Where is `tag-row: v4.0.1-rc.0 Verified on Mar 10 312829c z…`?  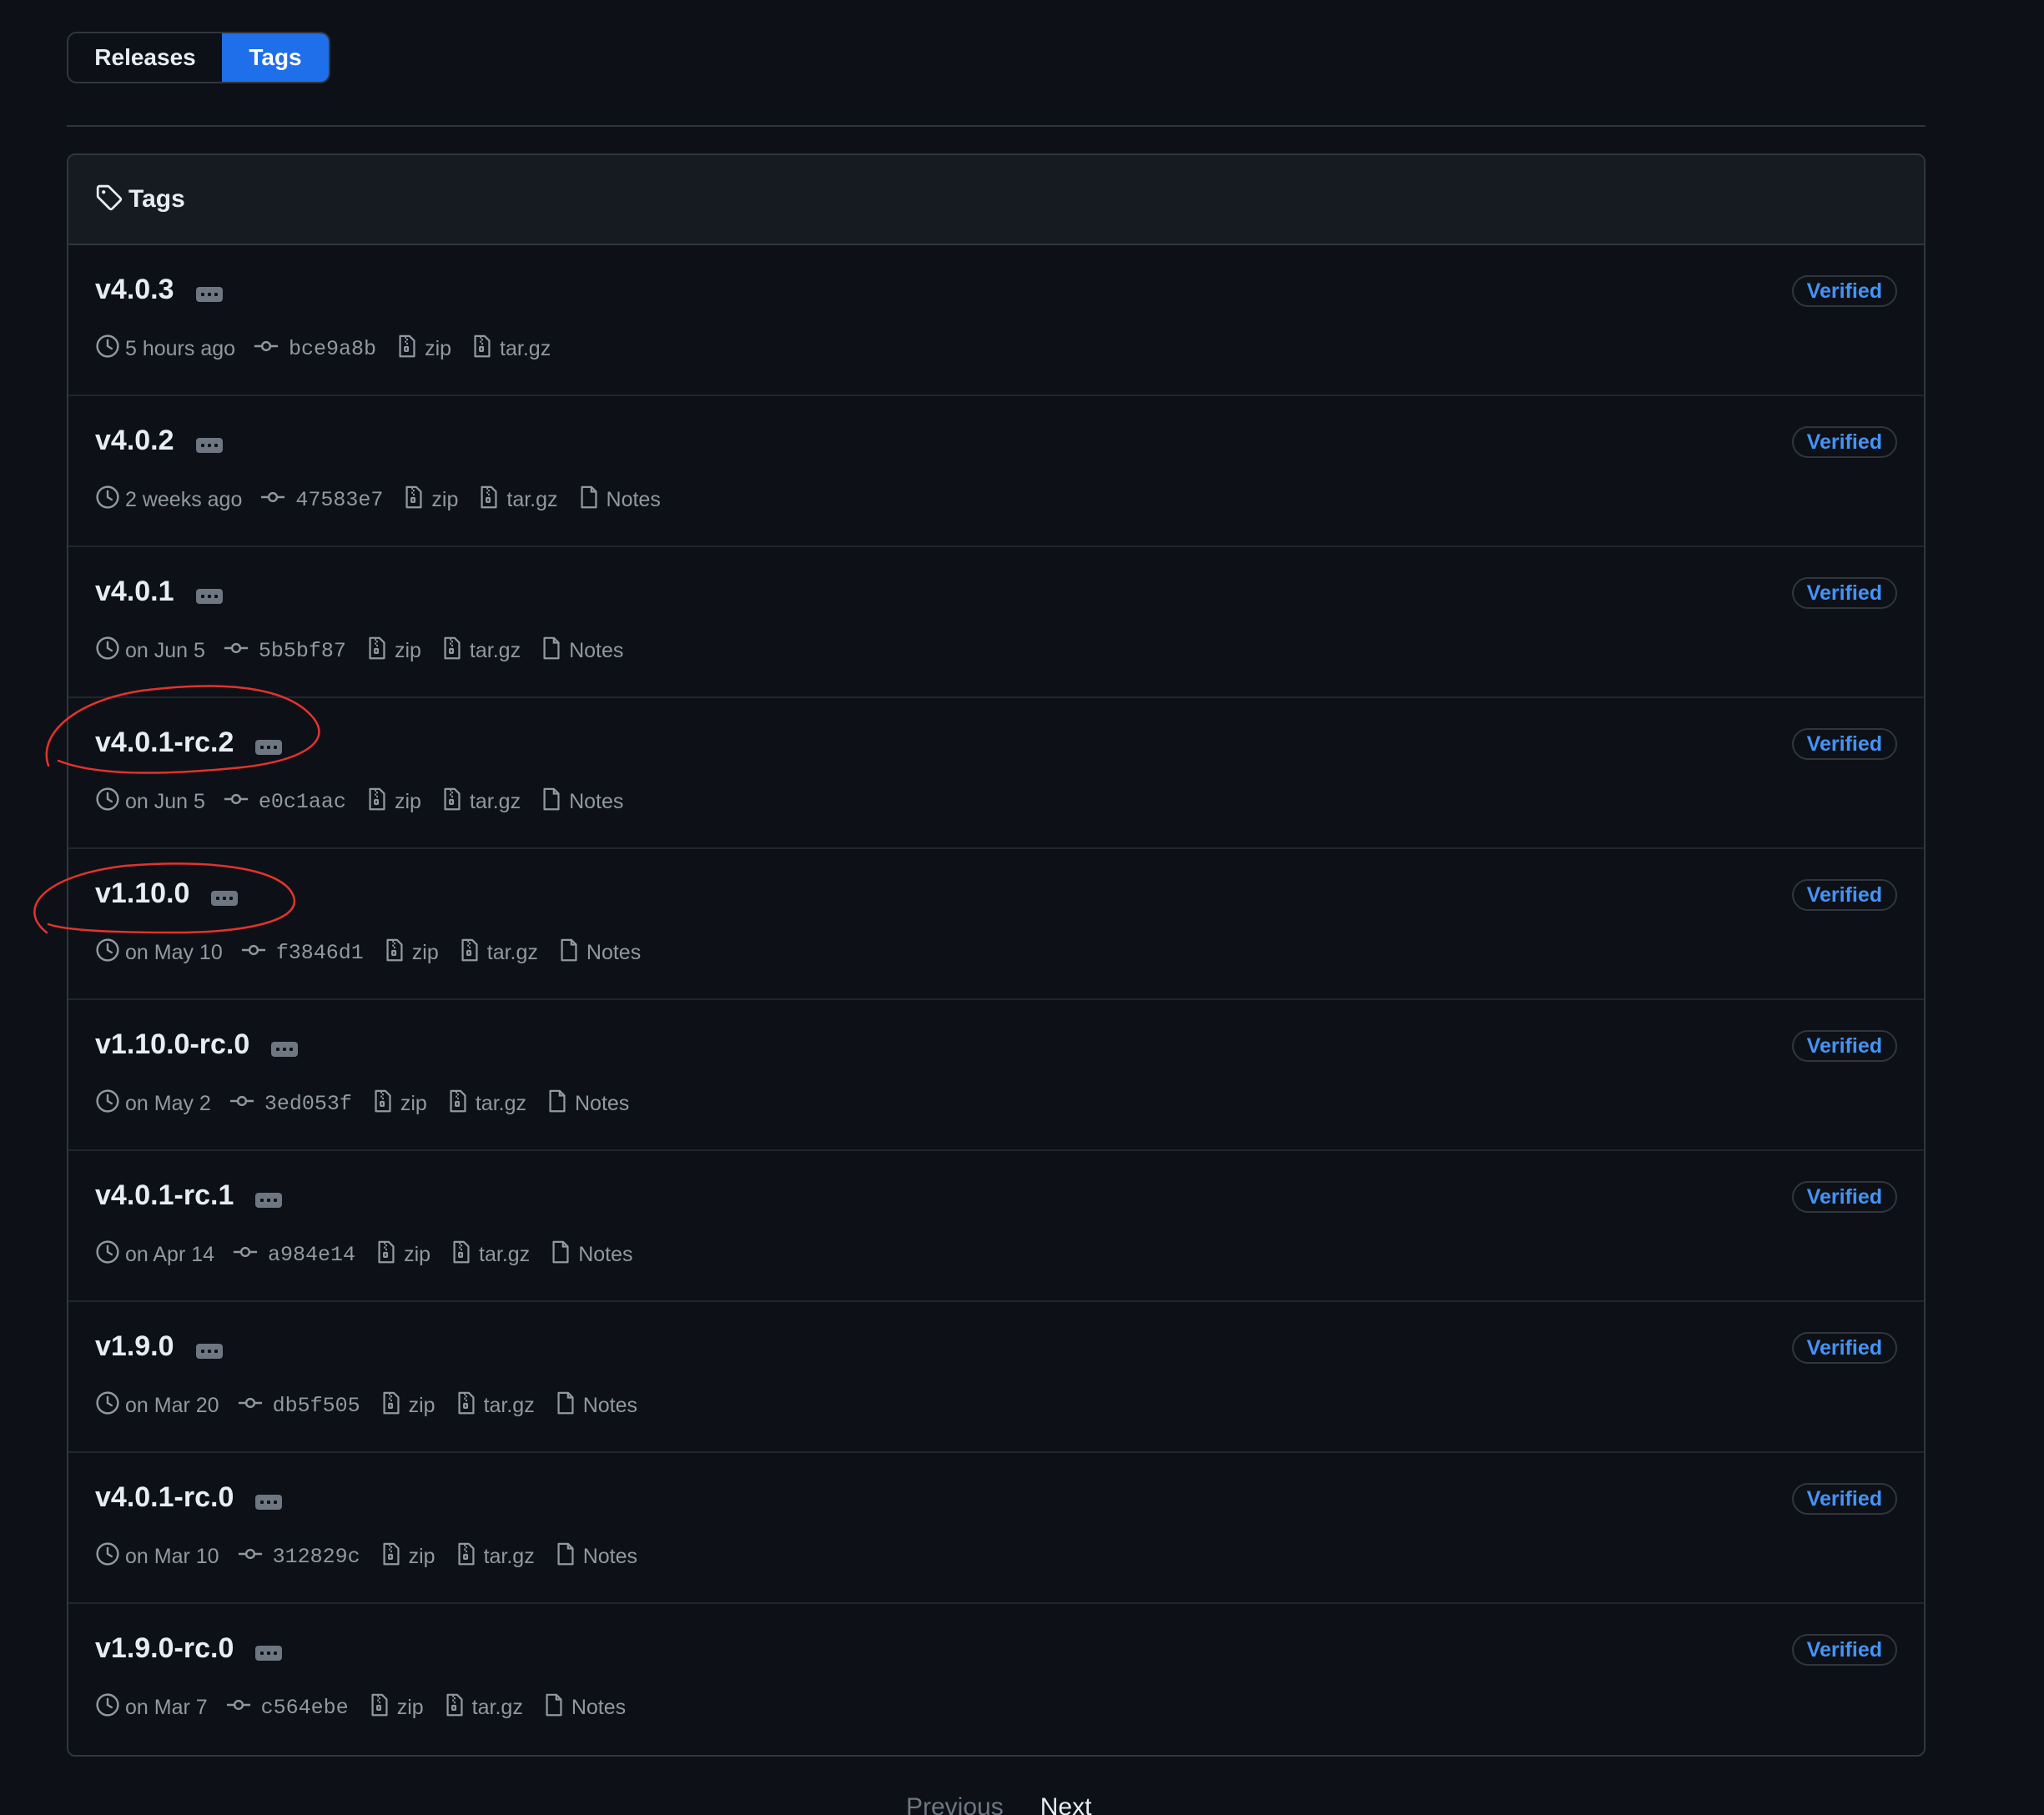
tag-row: v4.0.1-rc.0 Verified on Mar 10 312829c z… is located at coordinates (996, 1528).